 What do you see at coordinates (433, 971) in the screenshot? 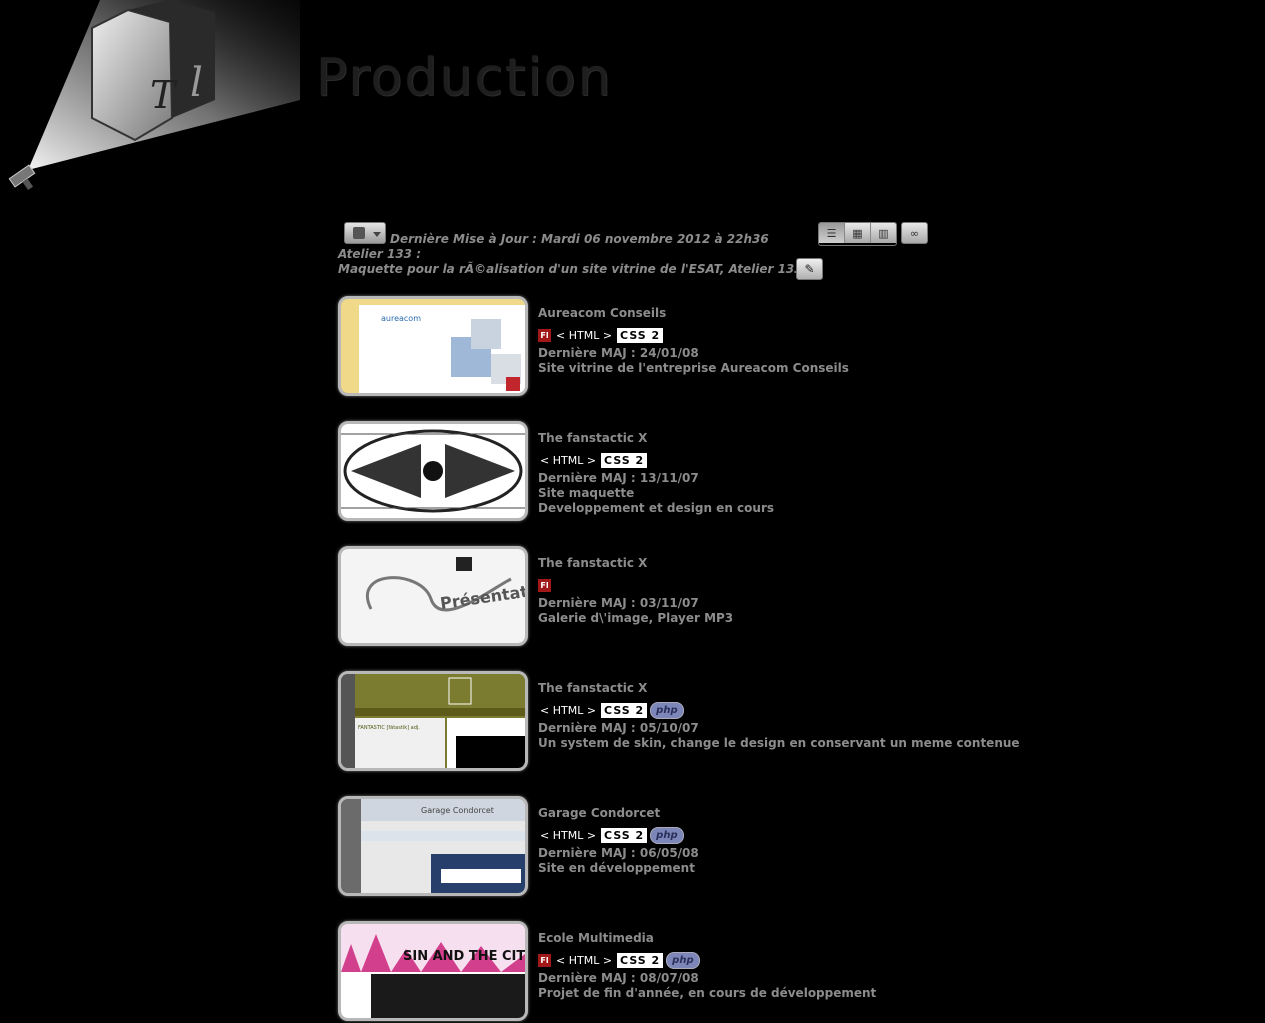
I see `project-thumbnail: SIN AND THE CITY` at bounding box center [433, 971].